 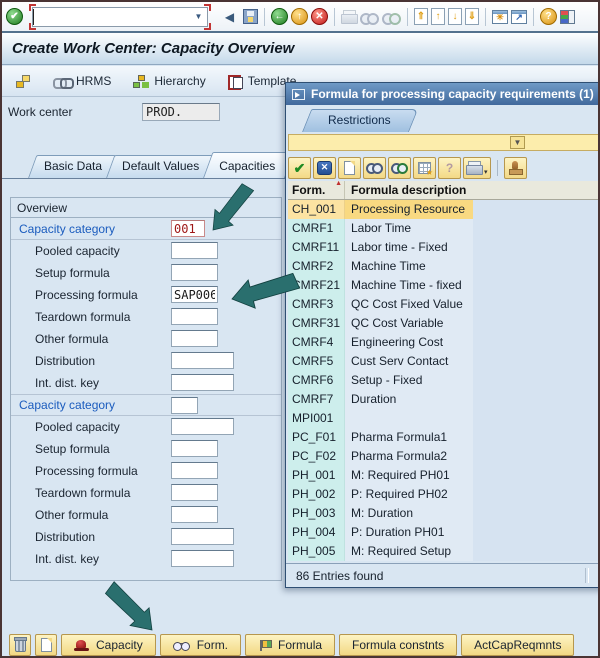 I want to click on column-form: Form. ▲, so click(x=316, y=189).